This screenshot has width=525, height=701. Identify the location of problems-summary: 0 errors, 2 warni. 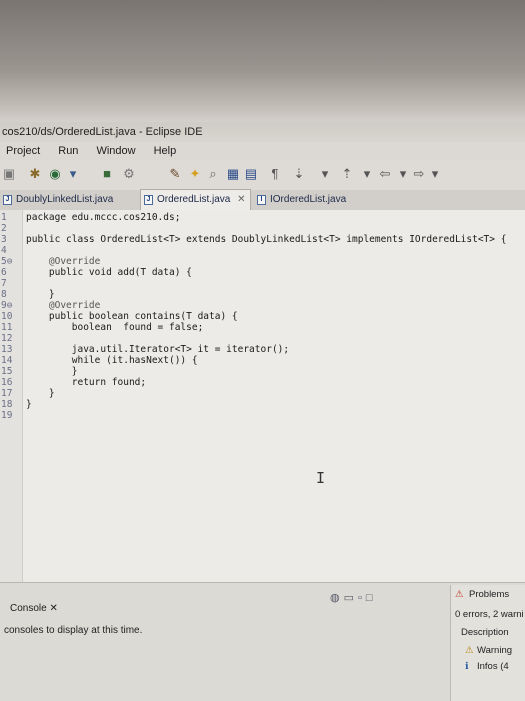
(489, 614).